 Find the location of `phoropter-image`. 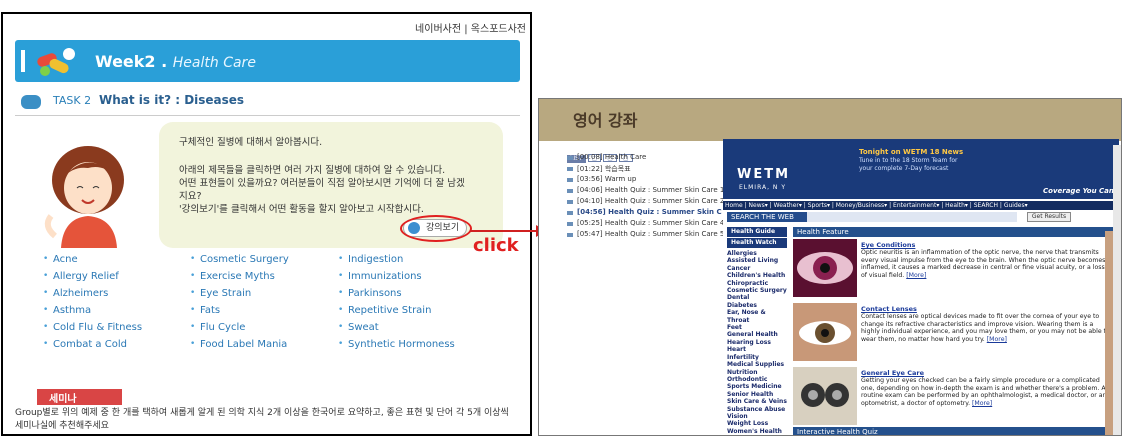

phoropter-image is located at coordinates (825, 396).